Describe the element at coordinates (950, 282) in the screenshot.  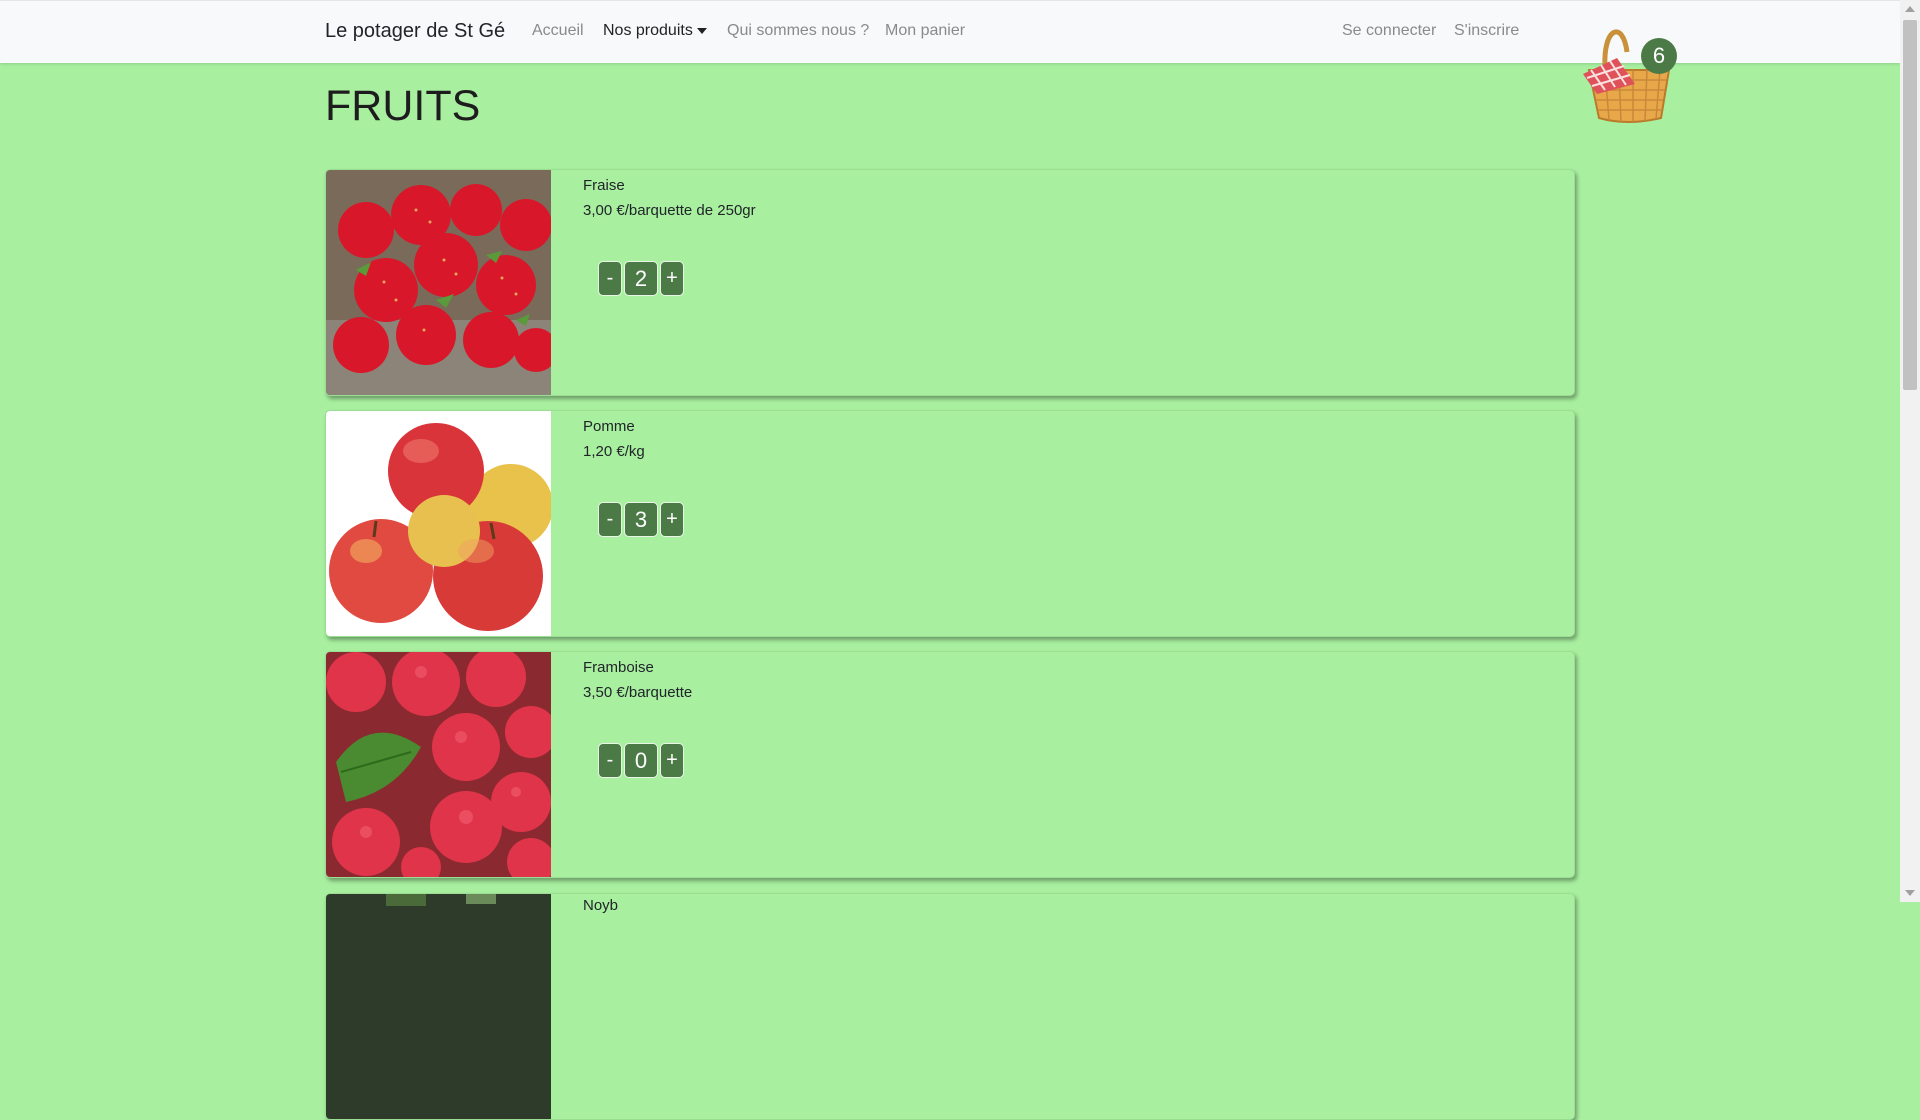
I see `product-card-fraise: Fraise 3,00 €/barquette de 250gr - 2 +` at that location.